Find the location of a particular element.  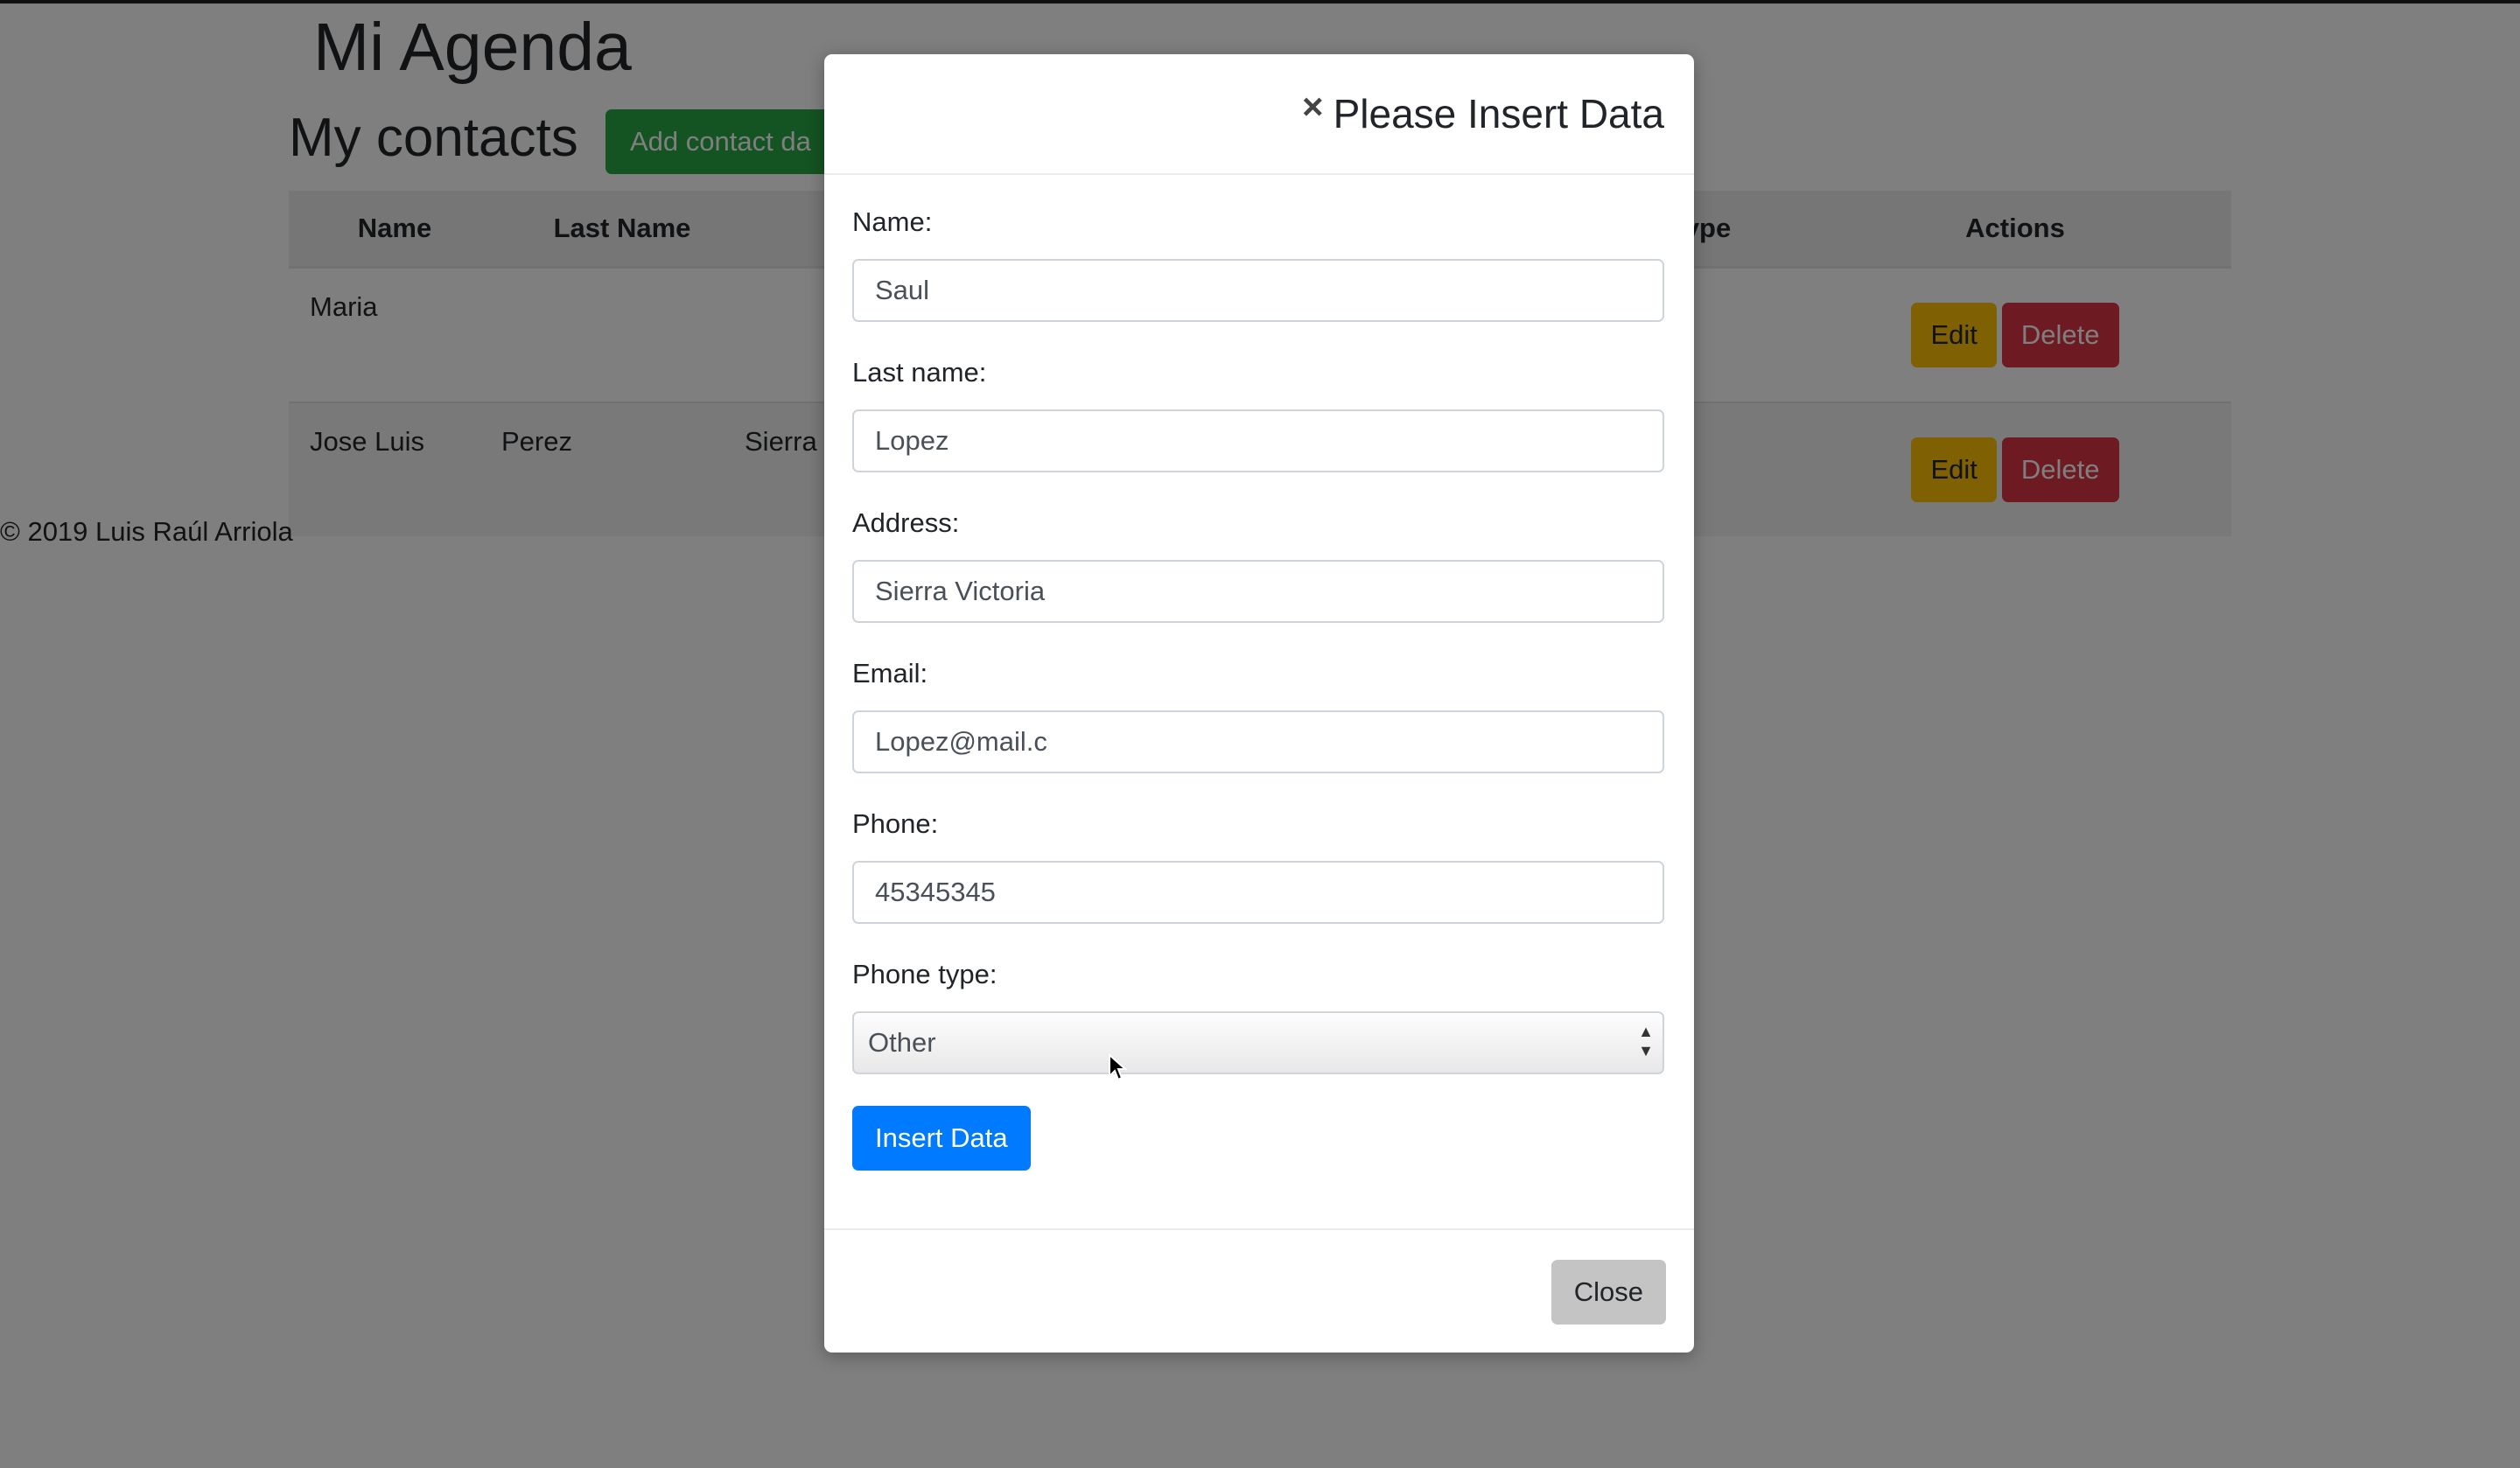

phone-label: Phone: is located at coordinates (895, 823).